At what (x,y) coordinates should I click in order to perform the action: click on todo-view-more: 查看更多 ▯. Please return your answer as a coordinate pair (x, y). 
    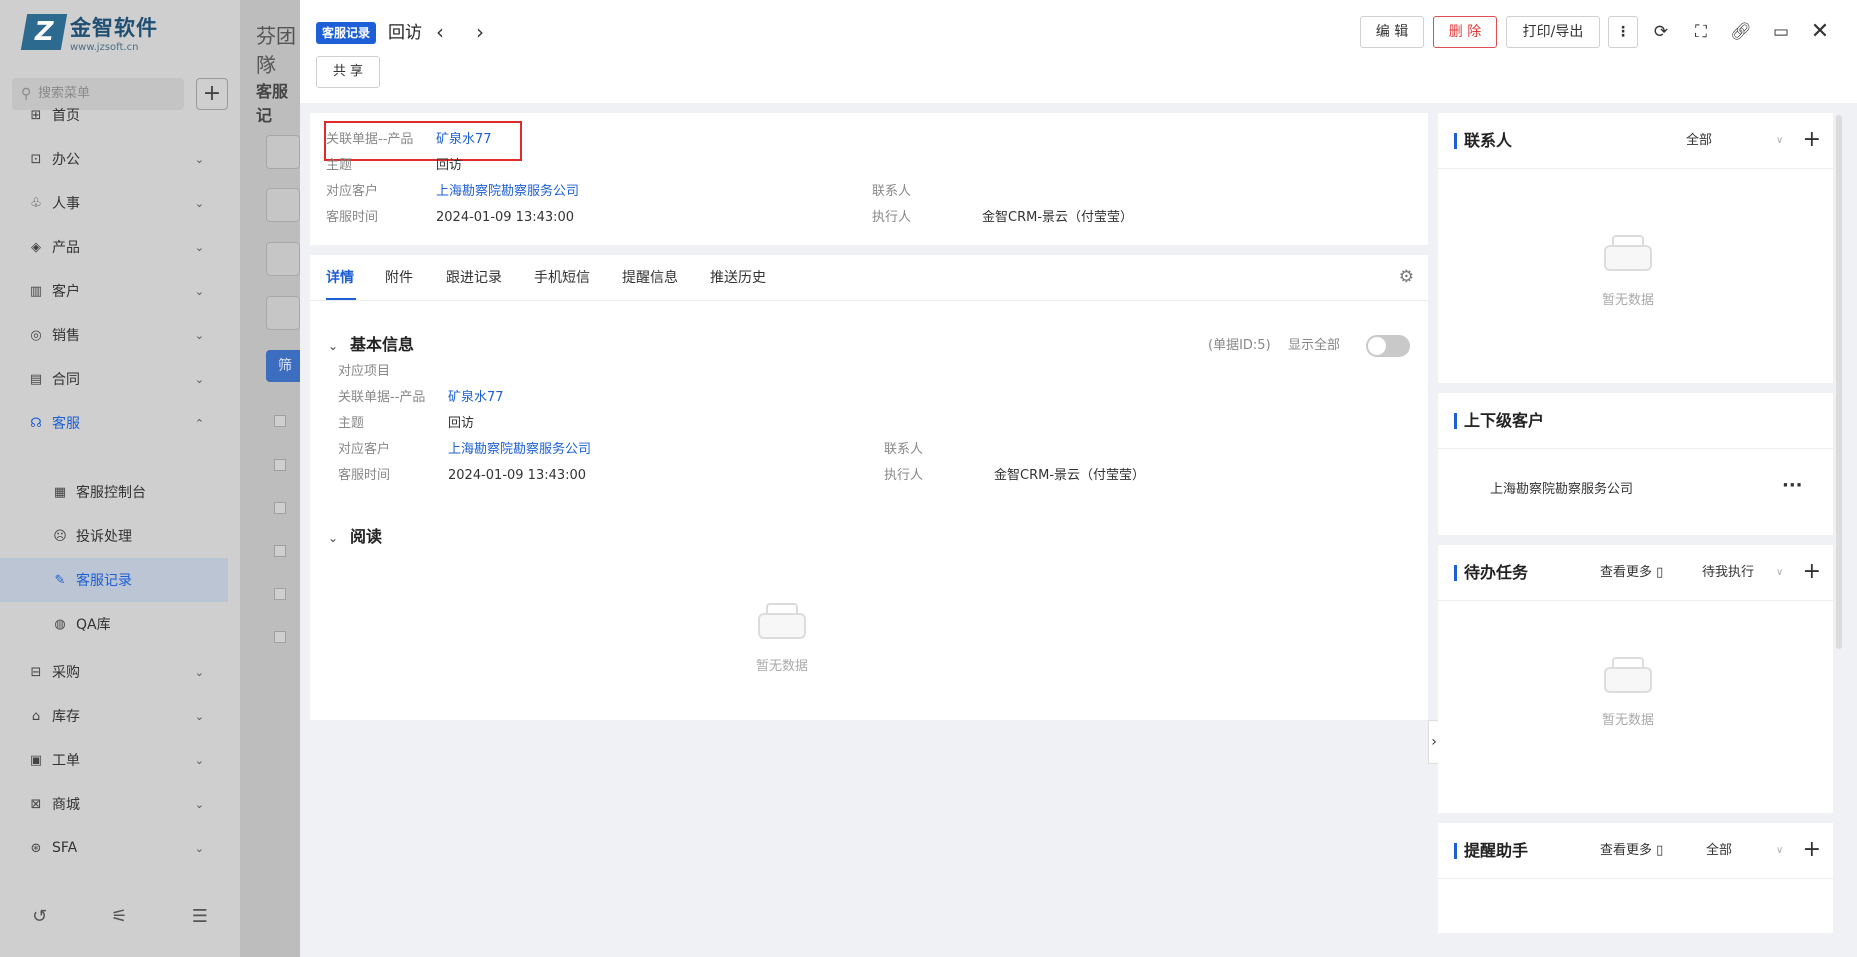
    Looking at the image, I should click on (1631, 573).